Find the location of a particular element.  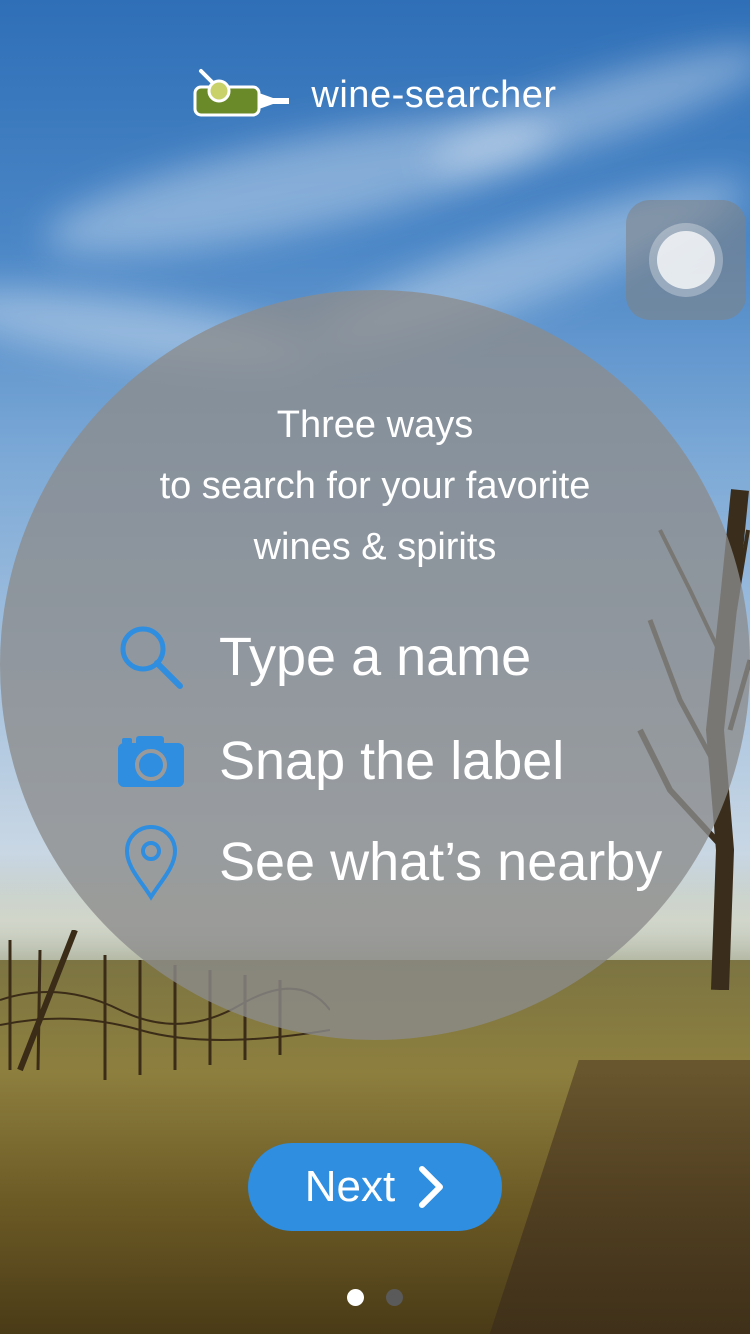

app-header: wine-searcher is located at coordinates (375, 95).